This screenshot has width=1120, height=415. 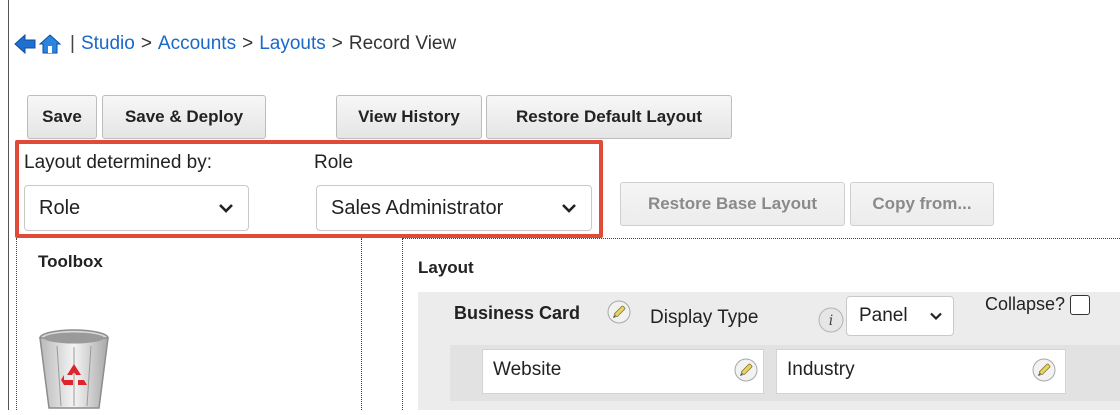 I want to click on field-website: Website, so click(x=623, y=371).